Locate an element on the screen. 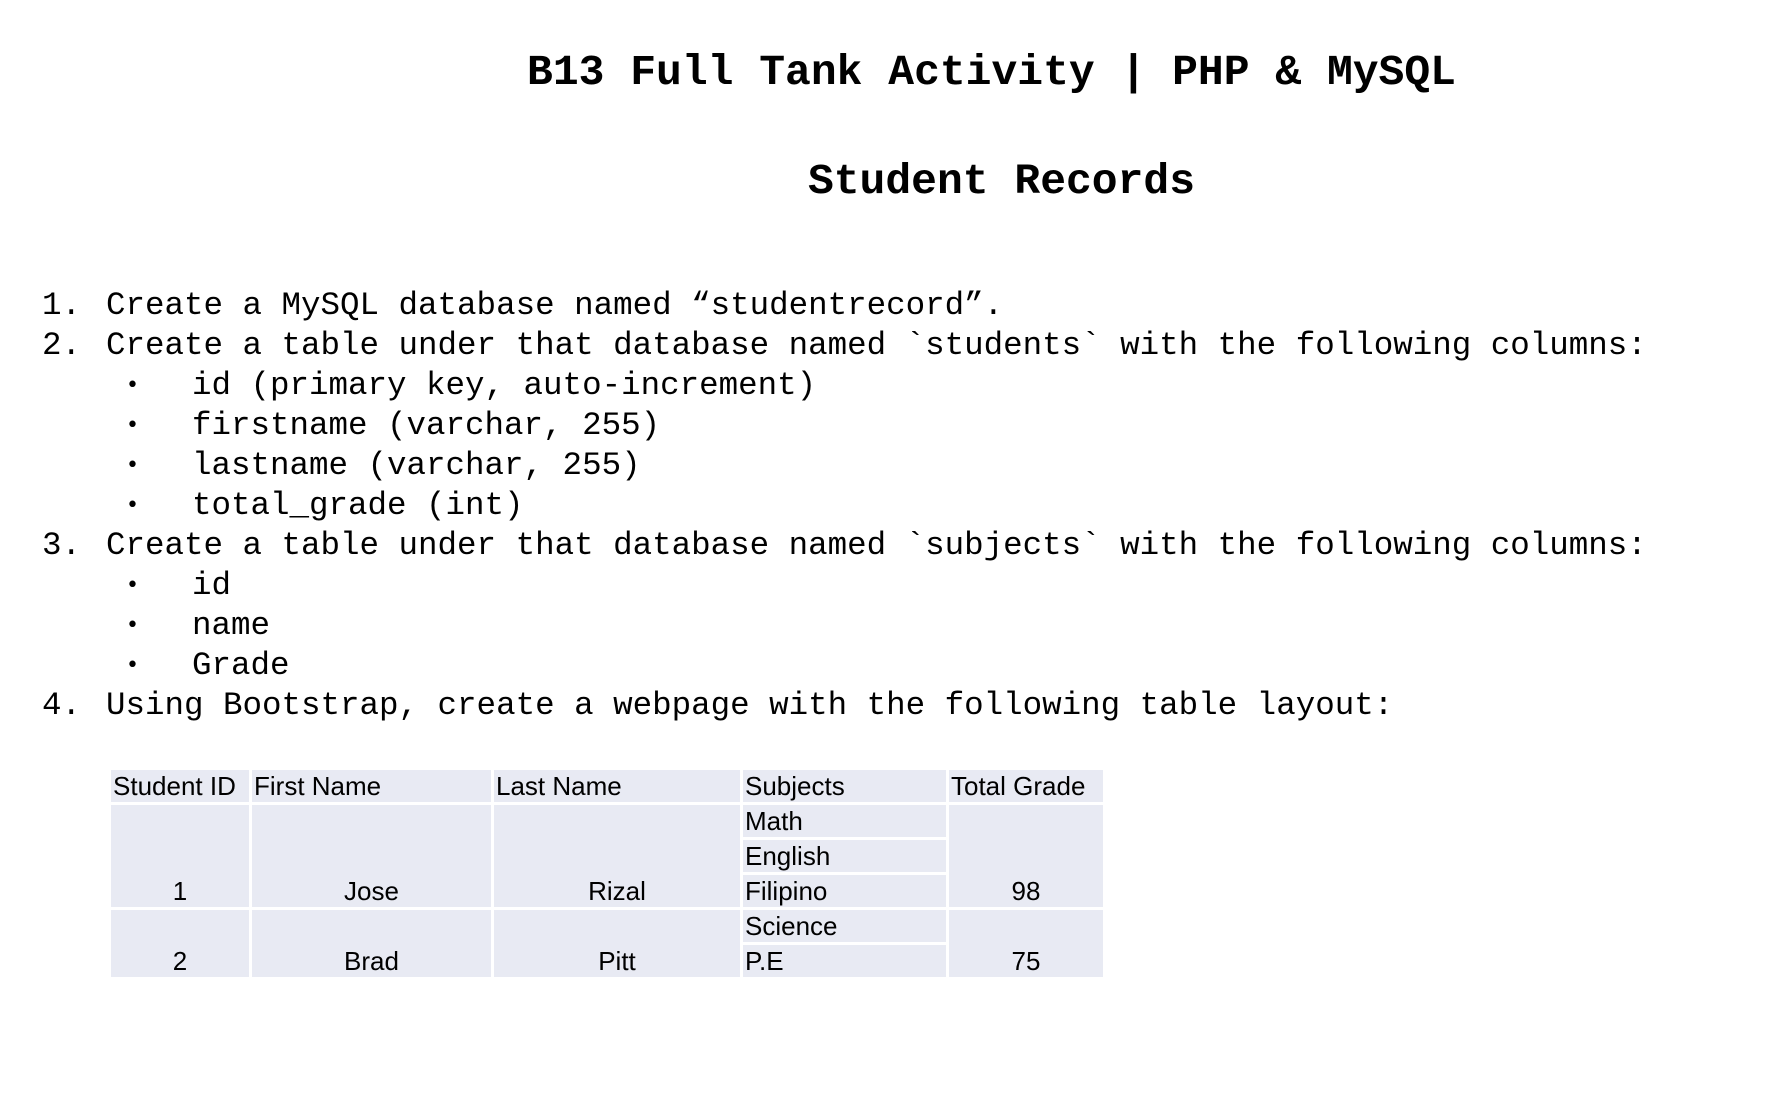  column-spec: total_grade (int) is located at coordinates (358, 505).